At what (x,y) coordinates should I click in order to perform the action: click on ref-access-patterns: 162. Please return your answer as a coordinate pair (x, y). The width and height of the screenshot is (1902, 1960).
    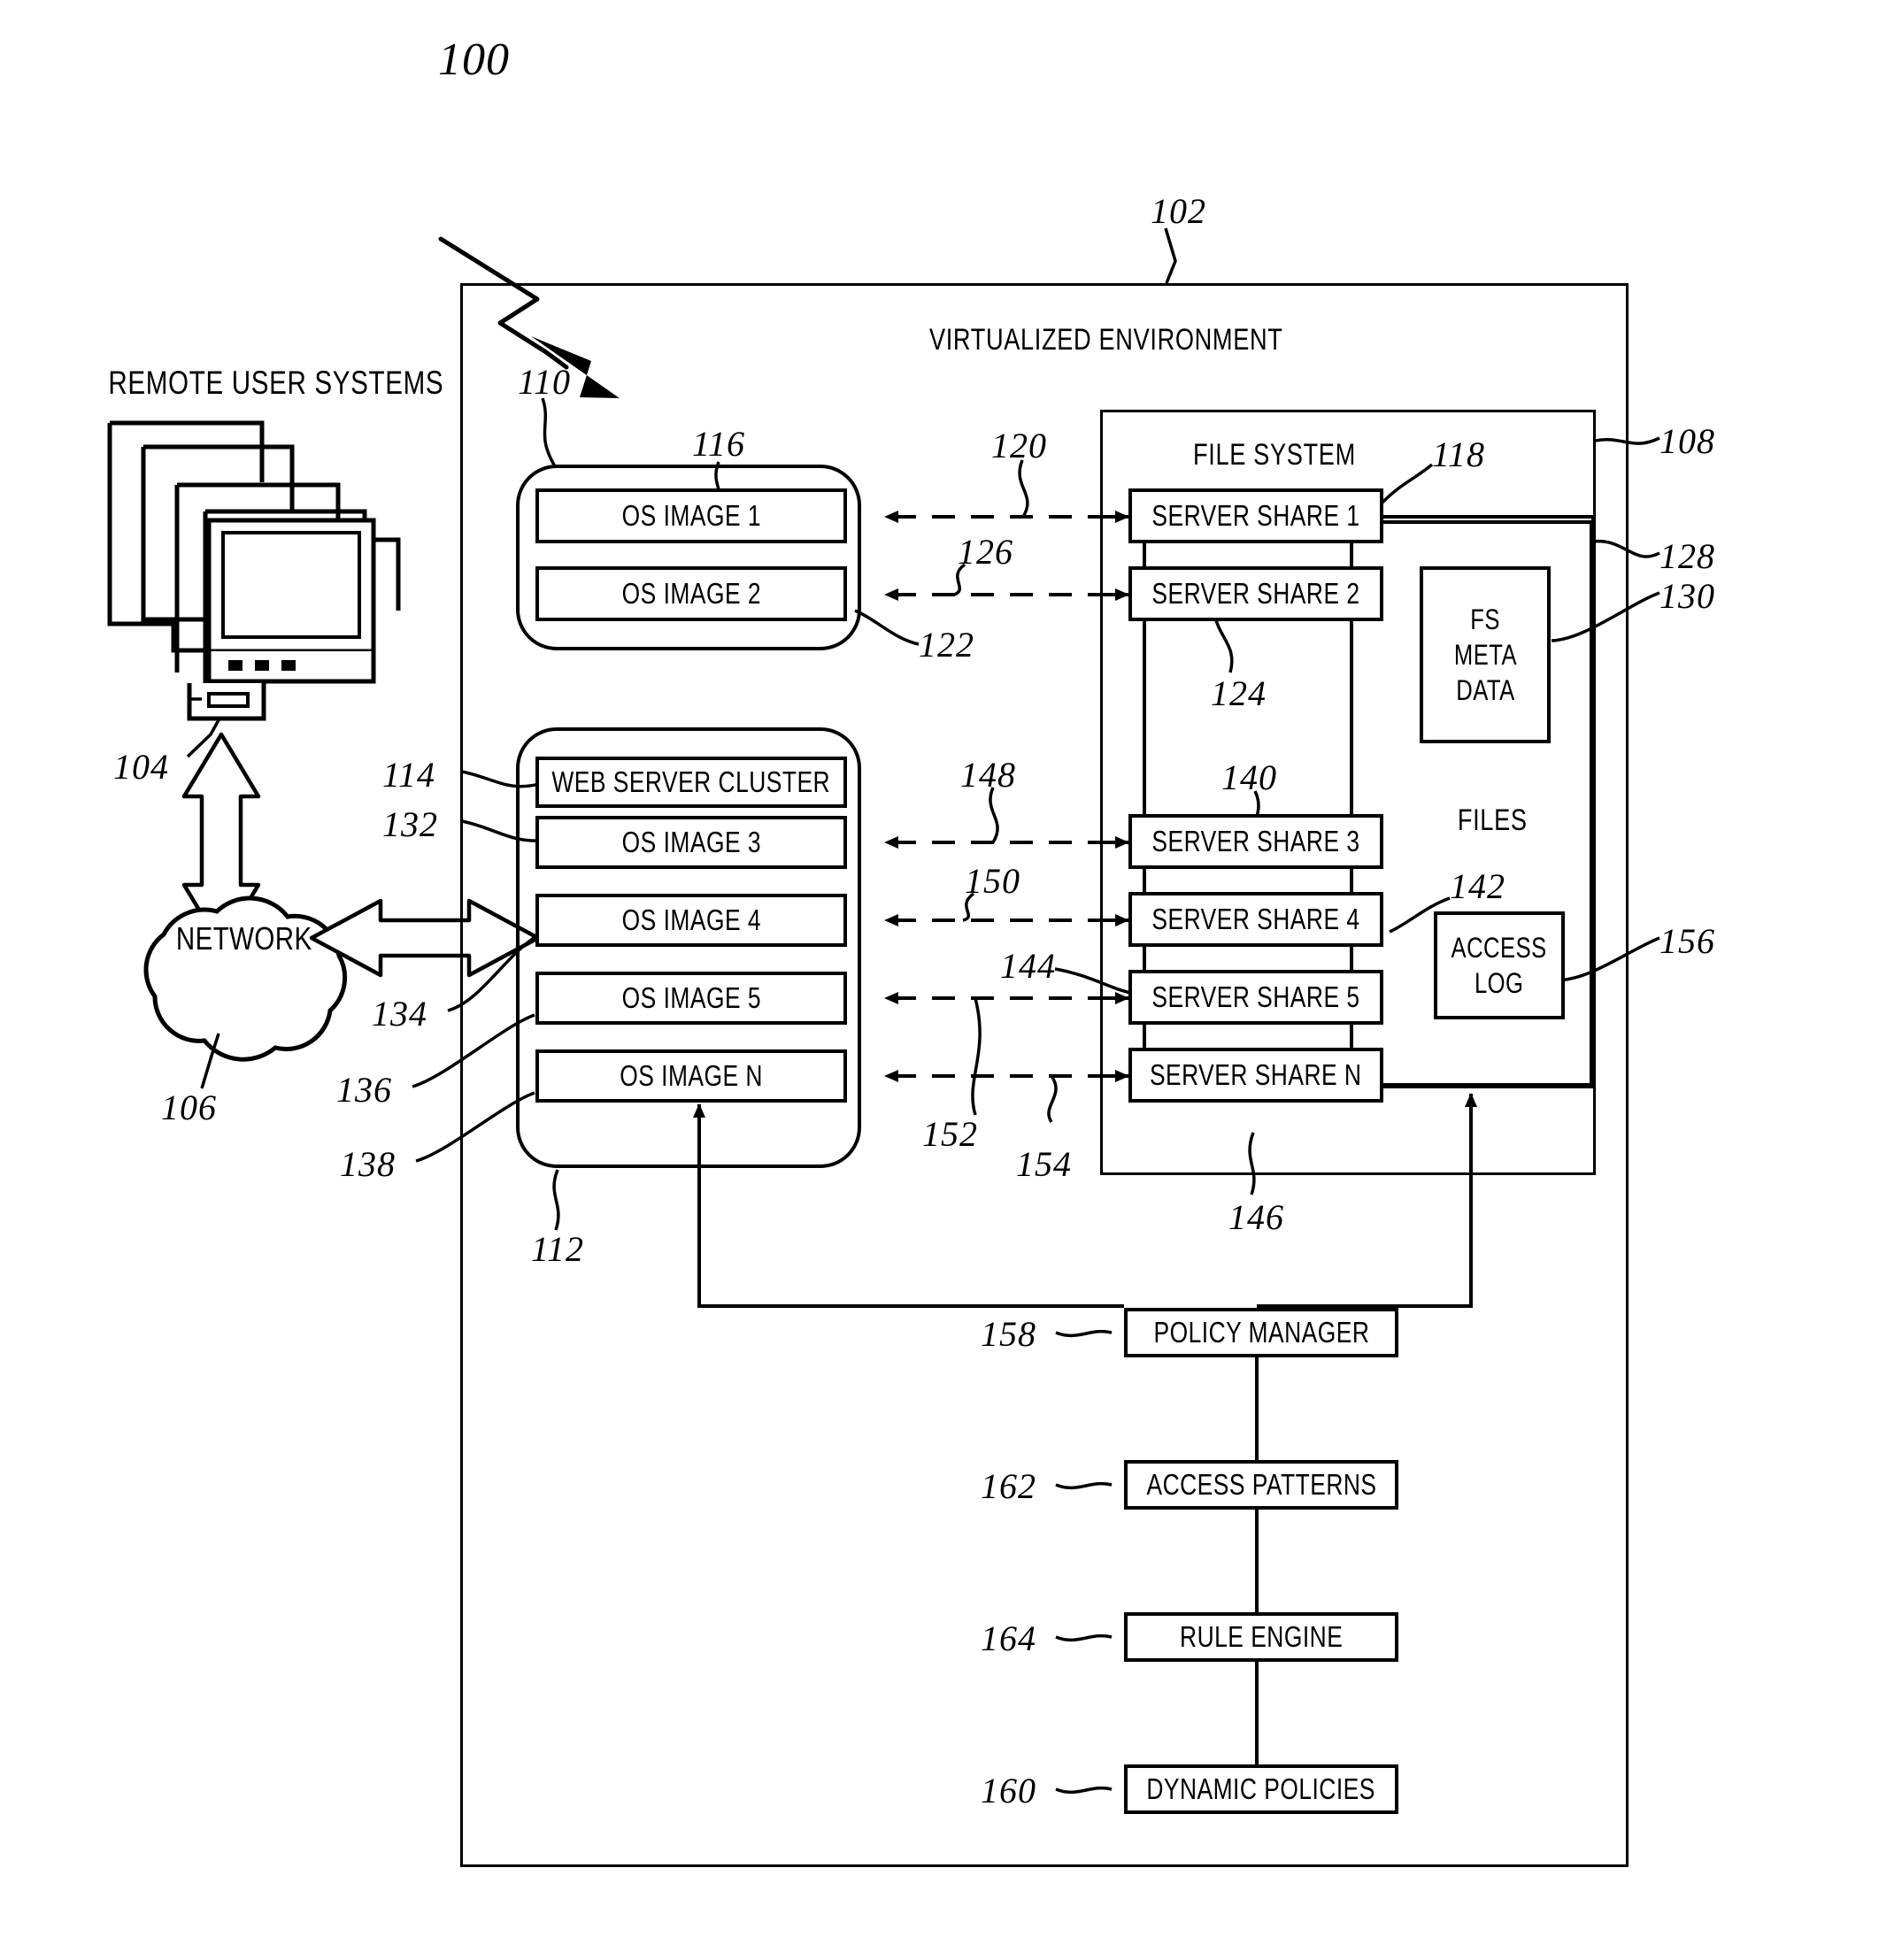
    Looking at the image, I should click on (1009, 1486).